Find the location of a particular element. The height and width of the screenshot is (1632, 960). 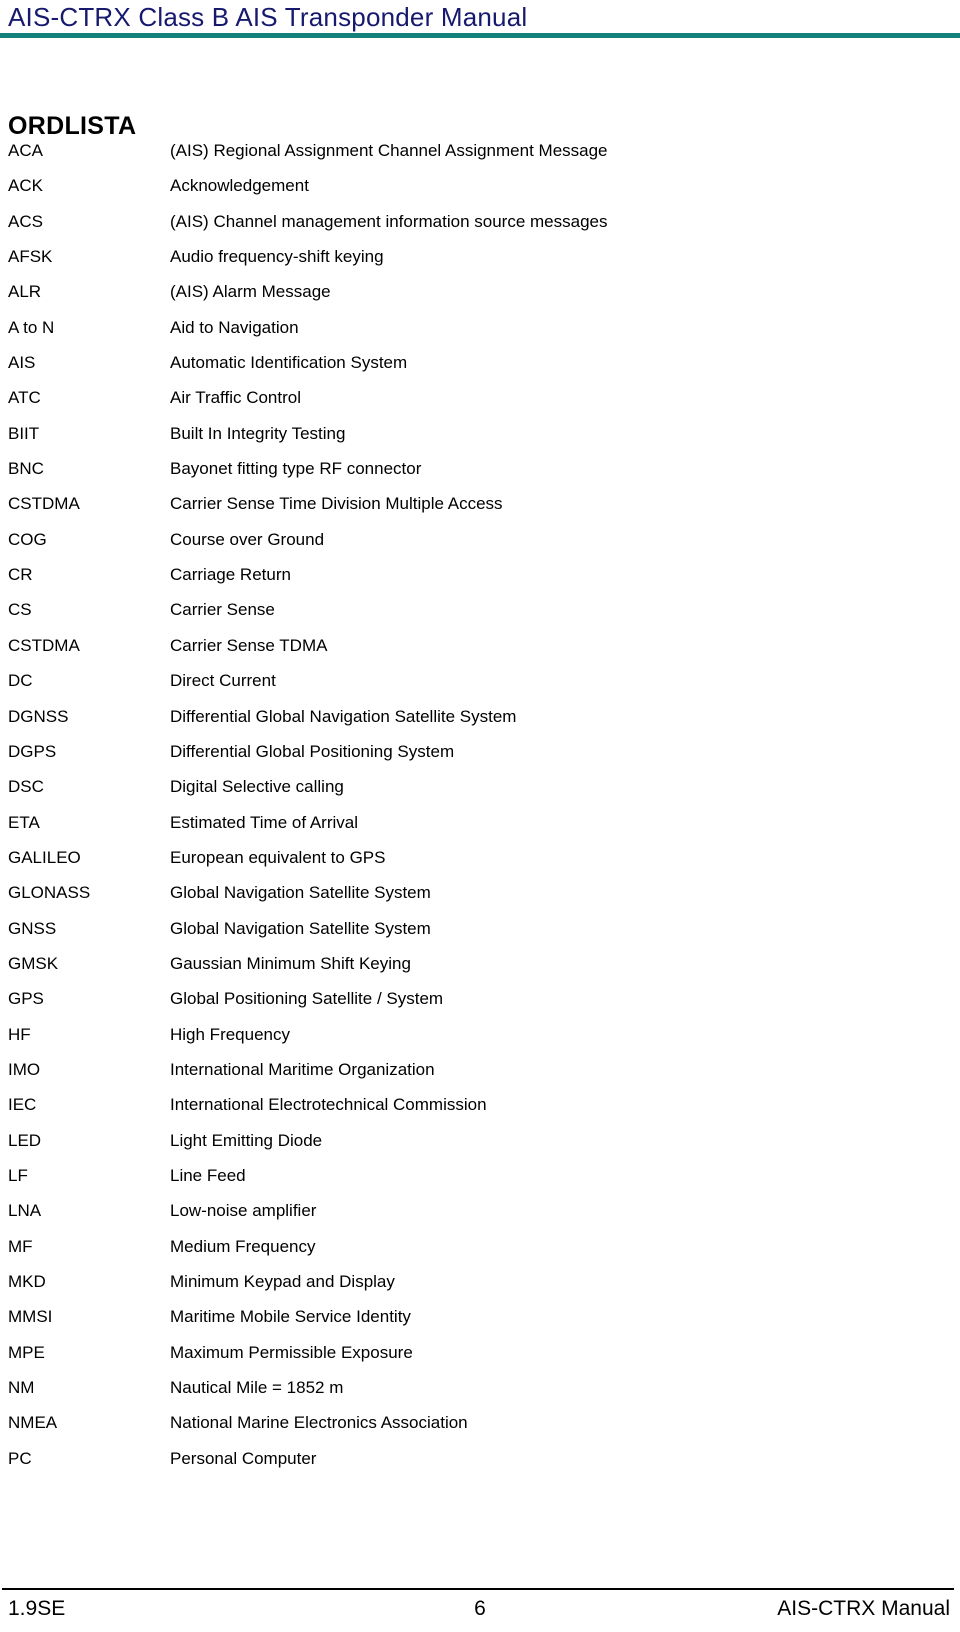

glossary-row: ETA Estimated Time of Arrival is located at coordinates (480, 828).